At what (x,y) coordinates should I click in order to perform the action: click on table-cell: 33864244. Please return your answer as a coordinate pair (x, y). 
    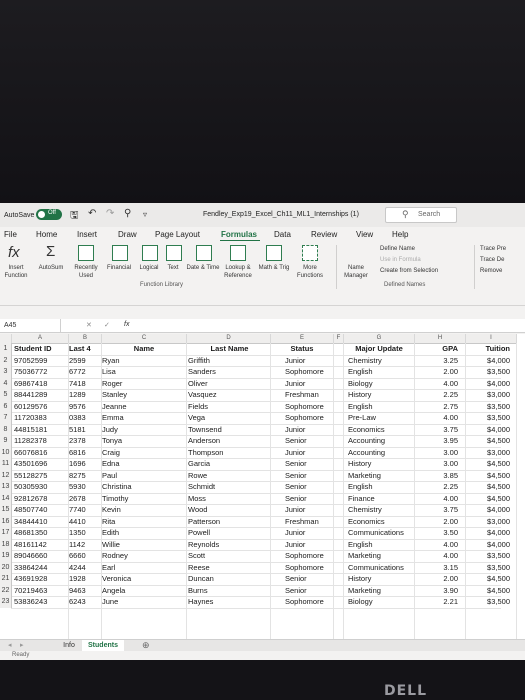
    Looking at the image, I should click on (41, 567).